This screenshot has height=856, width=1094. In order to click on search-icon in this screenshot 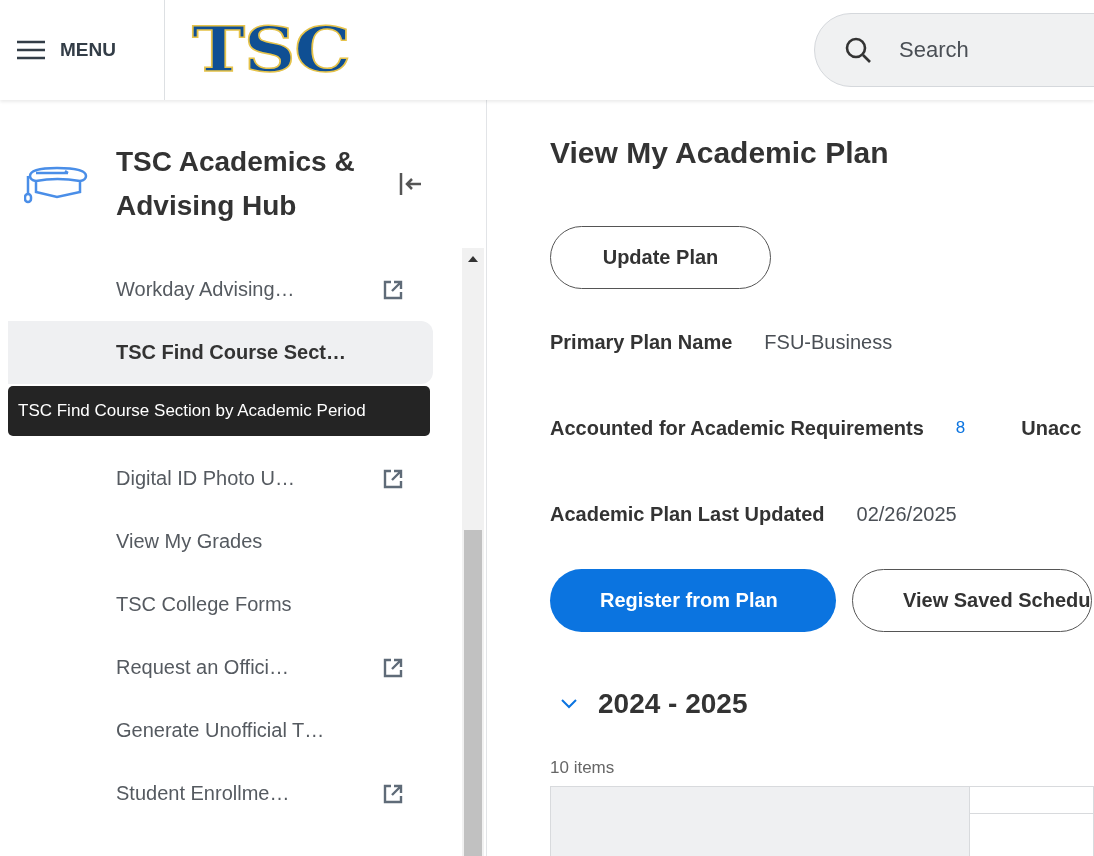, I will do `click(858, 50)`.